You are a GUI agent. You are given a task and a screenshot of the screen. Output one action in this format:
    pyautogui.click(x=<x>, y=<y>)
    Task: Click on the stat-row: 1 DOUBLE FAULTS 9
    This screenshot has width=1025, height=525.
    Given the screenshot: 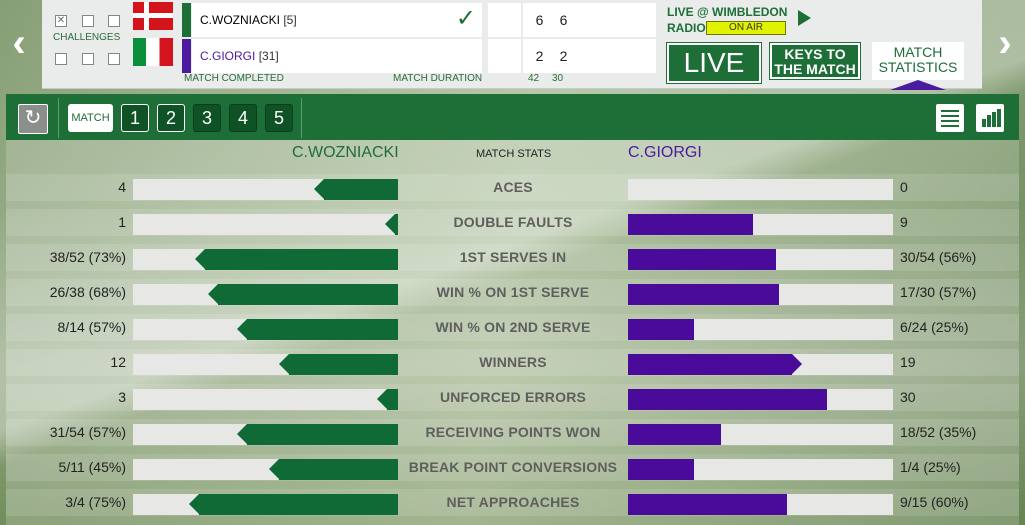 What is the action you would take?
    pyautogui.click(x=512, y=222)
    